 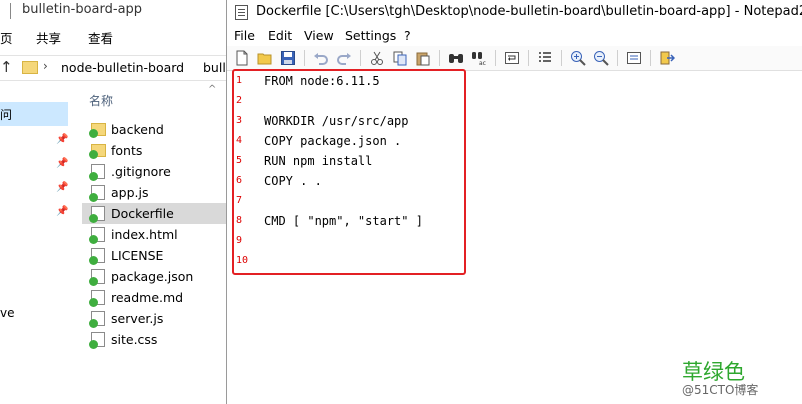 I want to click on file-list-item: site.css, so click(x=156, y=339).